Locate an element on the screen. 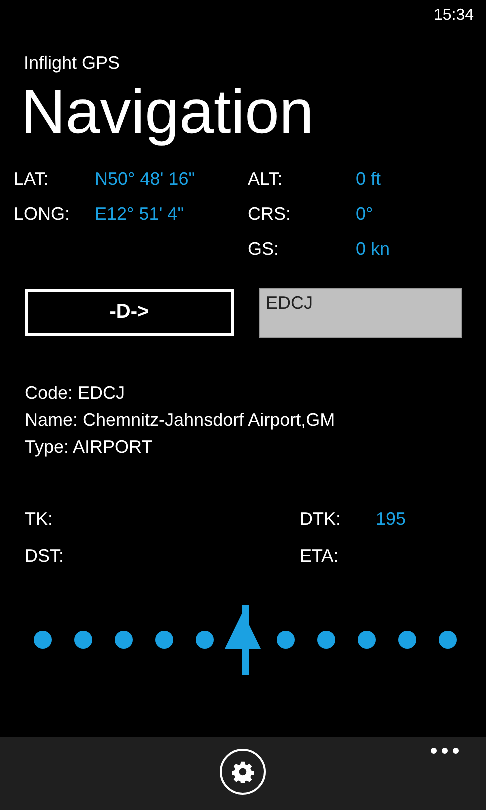 This screenshot has width=486, height=810. field-value: 195 is located at coordinates (391, 519).